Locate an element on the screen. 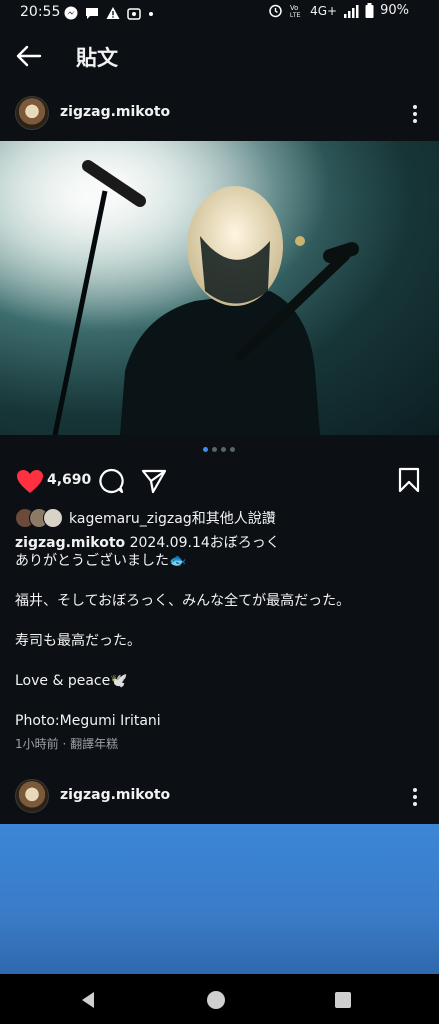  comment-icon is located at coordinates (111, 481).